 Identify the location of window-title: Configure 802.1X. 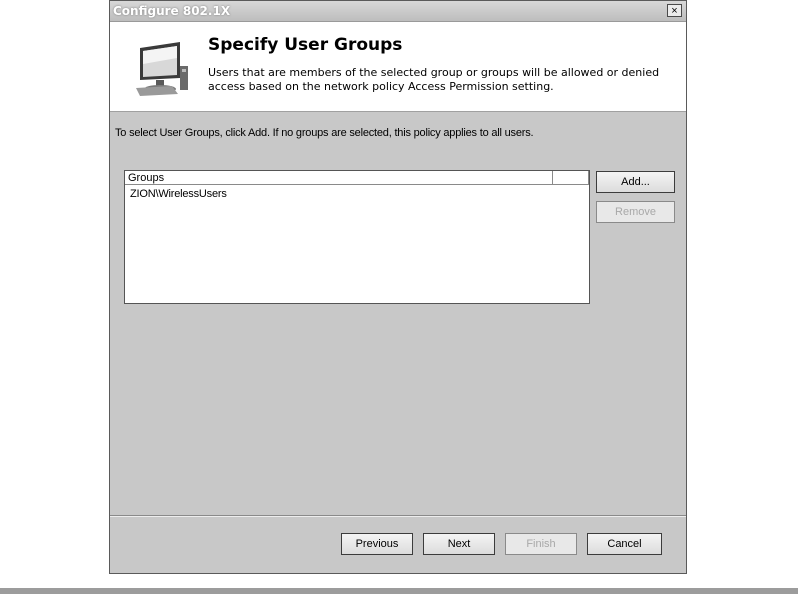
(172, 11).